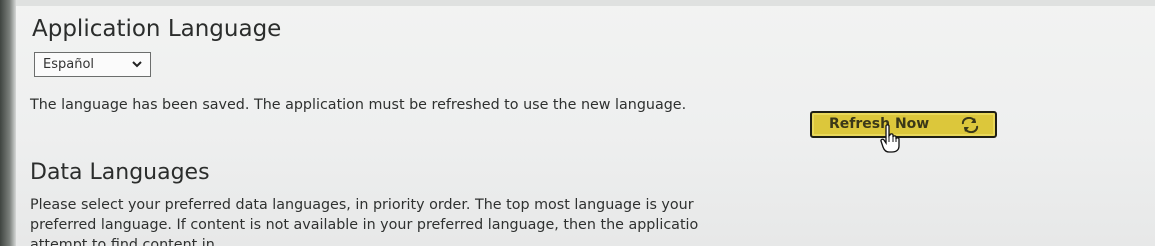  I want to click on data-languages-title: Data Languages, so click(120, 172).